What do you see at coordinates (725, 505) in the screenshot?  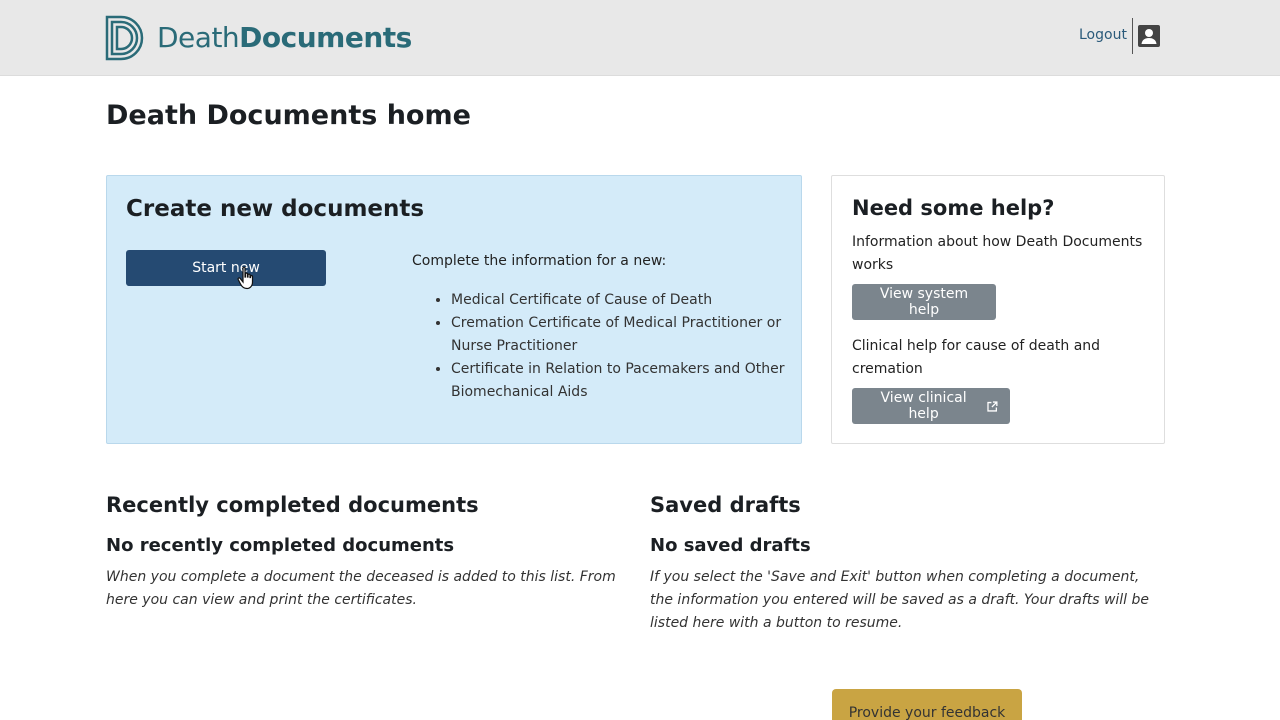 I see `saved-drafts-title: Saved drafts` at bounding box center [725, 505].